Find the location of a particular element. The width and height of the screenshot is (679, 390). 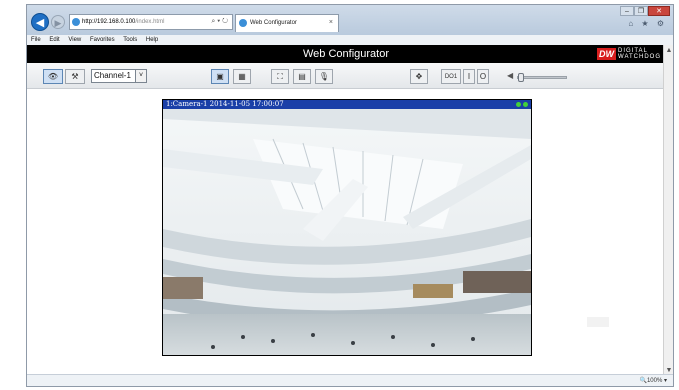

logo-text-line-2: WATCHDOG is located at coordinates (639, 57).